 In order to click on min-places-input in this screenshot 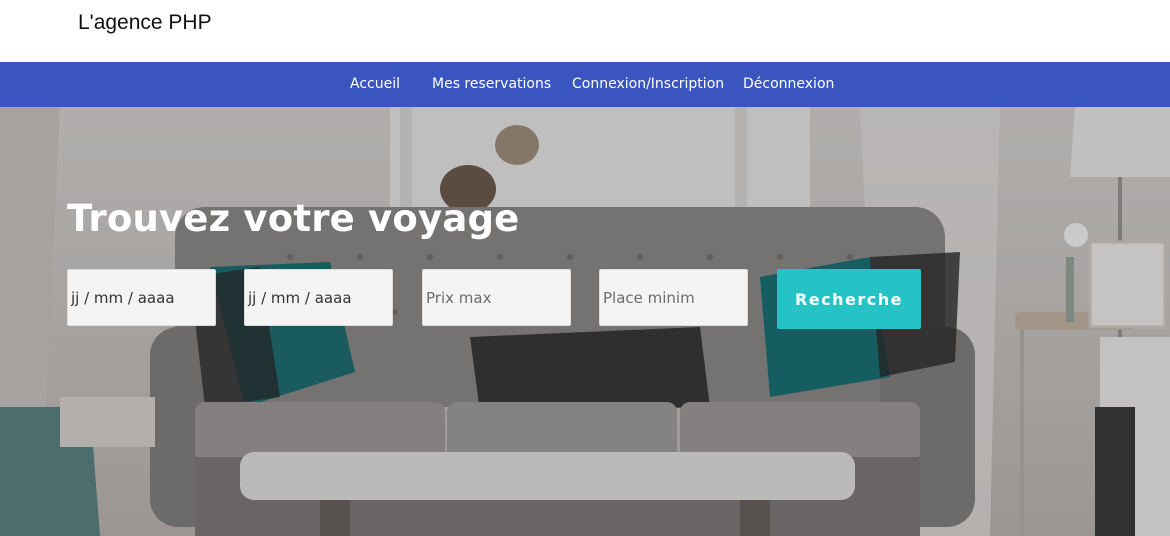, I will do `click(673, 297)`.